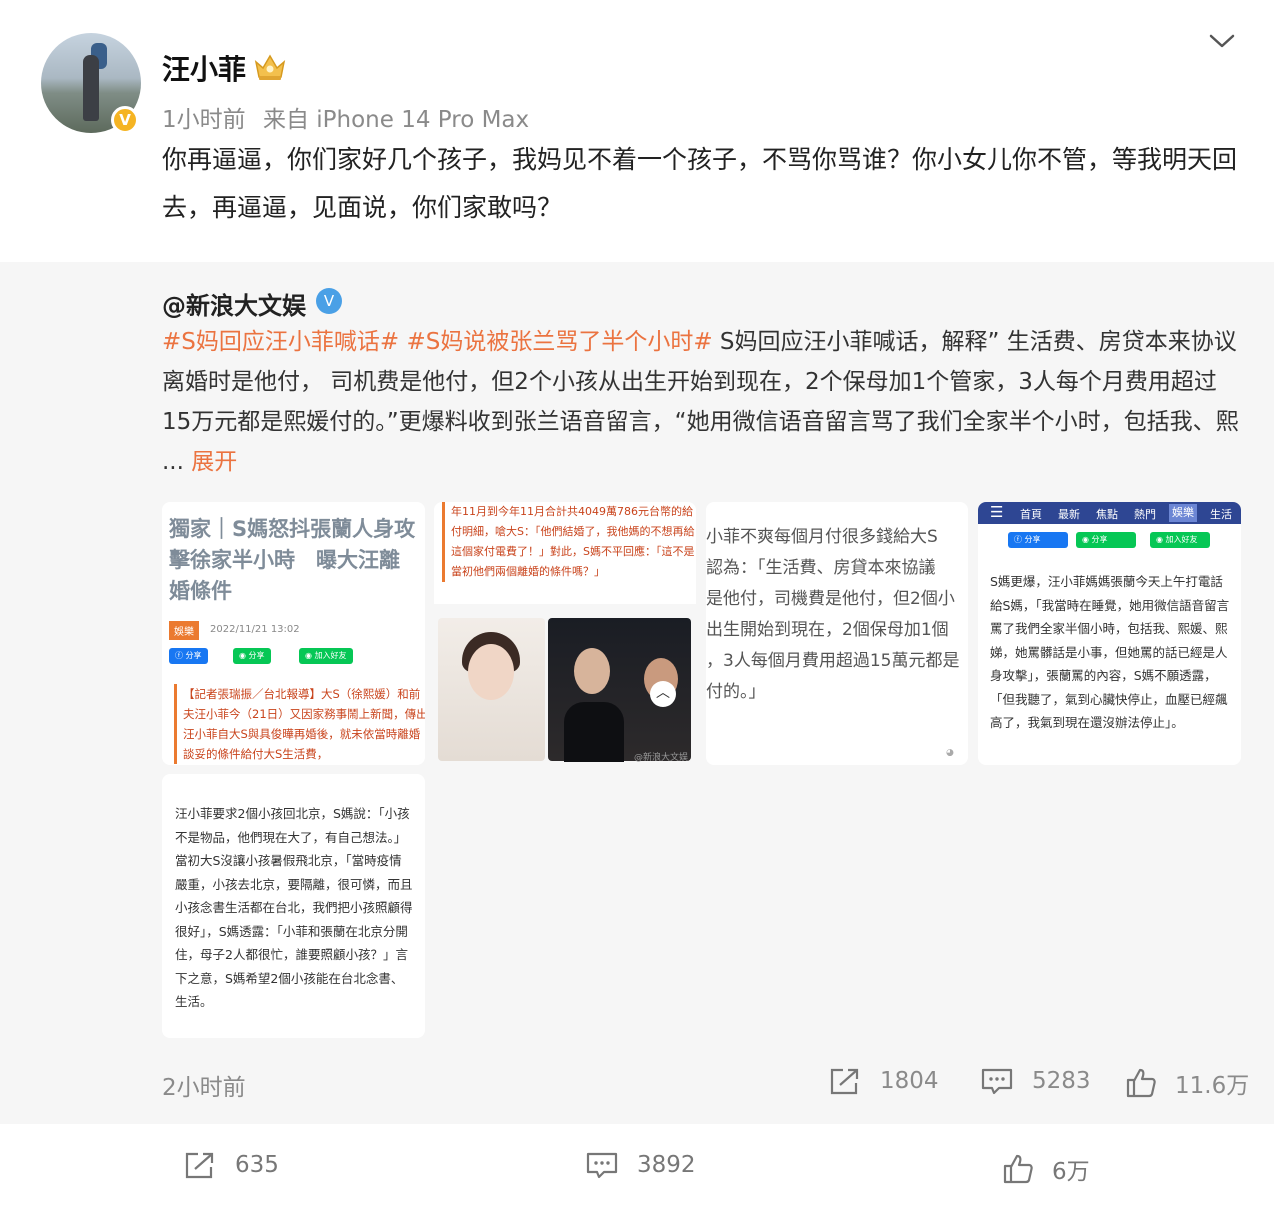 This screenshot has height=1220, width=1274. I want to click on post-time: 1小时前, so click(204, 120).